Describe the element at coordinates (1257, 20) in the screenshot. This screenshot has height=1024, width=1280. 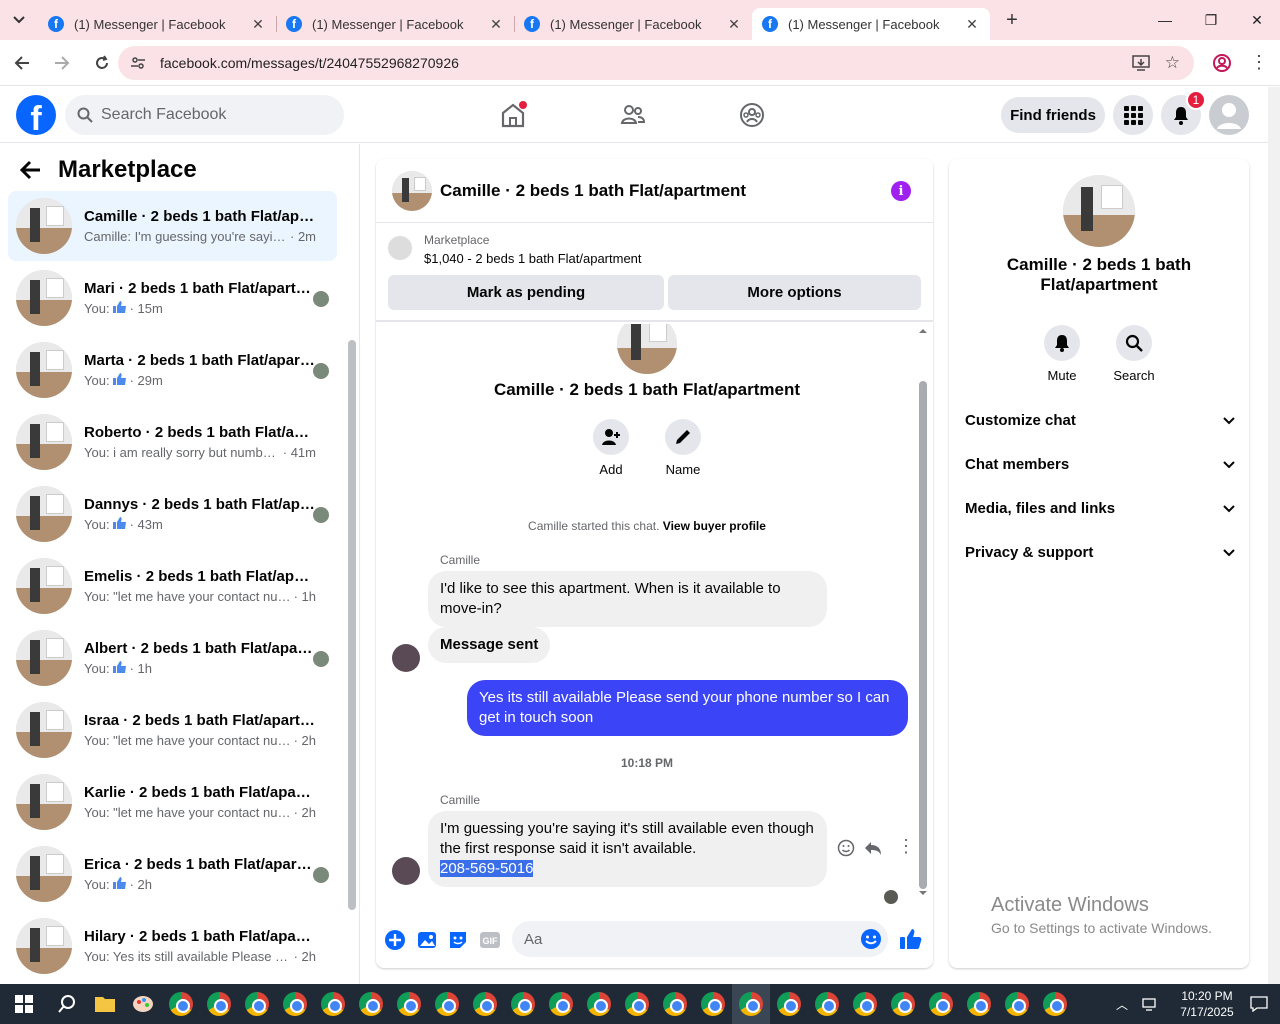
I see `close-window-button: ✕` at that location.